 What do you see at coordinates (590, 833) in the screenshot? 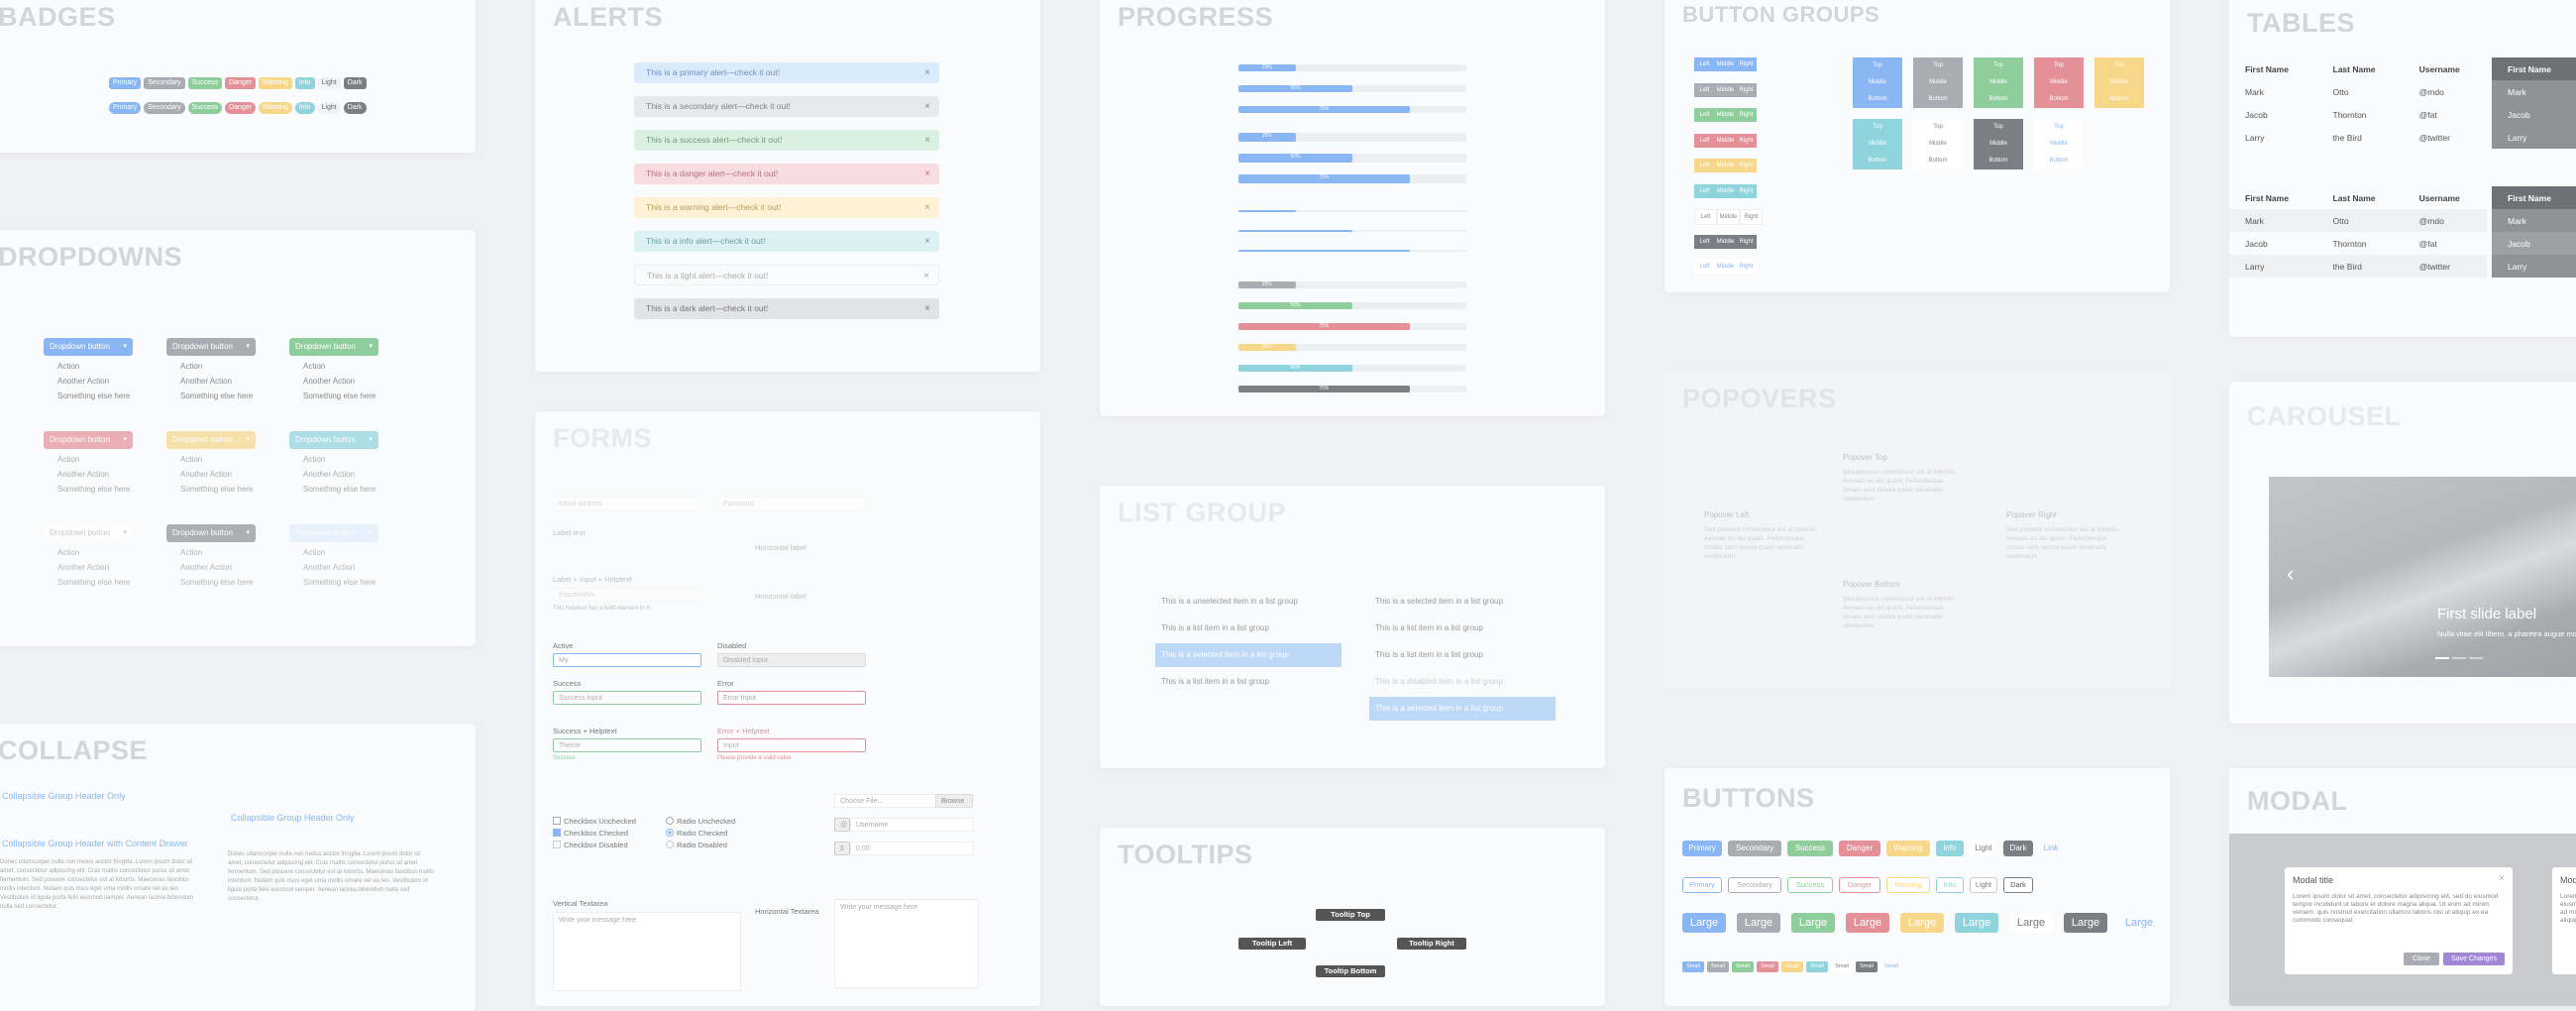
I see `checkbox-checked: Checkbox Checked` at bounding box center [590, 833].